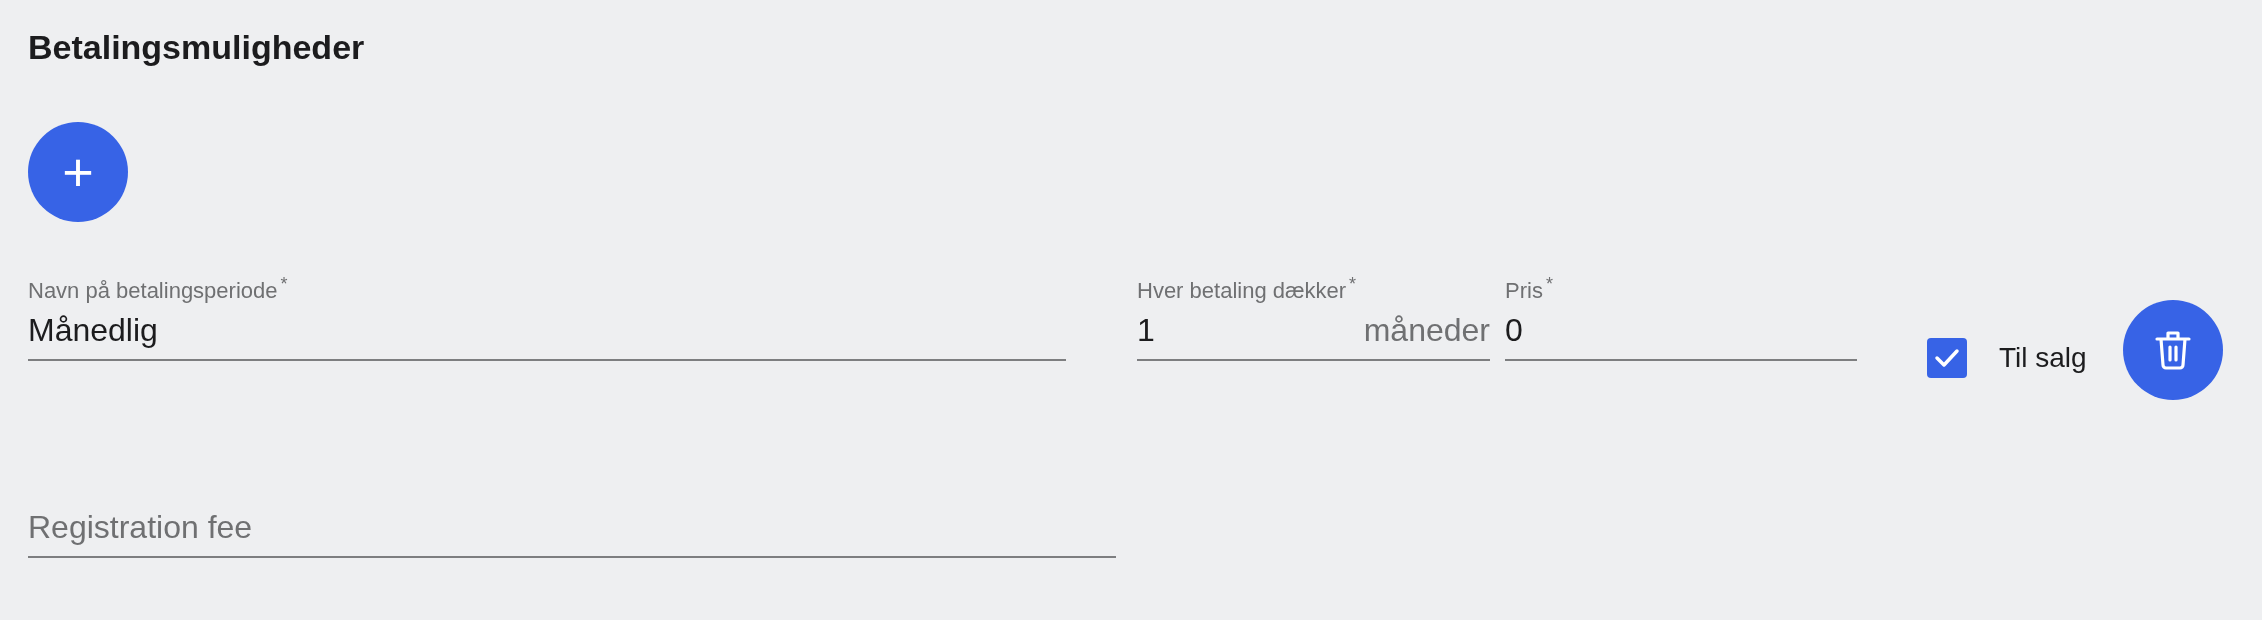  I want to click on field-label: Hver betaling dækker$^{*}$, so click(1247, 289).